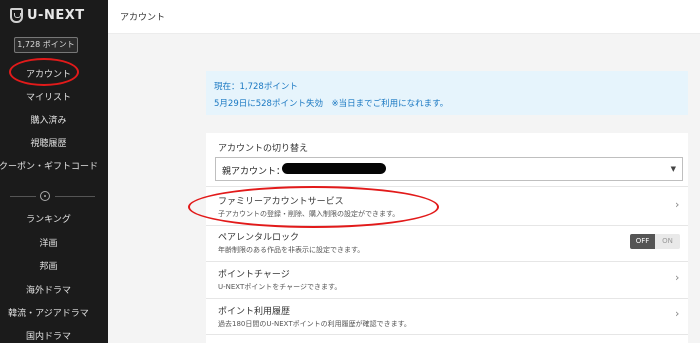  What do you see at coordinates (256, 87) in the screenshot?
I see `current-points-text: 現在：1,728ポイント` at bounding box center [256, 87].